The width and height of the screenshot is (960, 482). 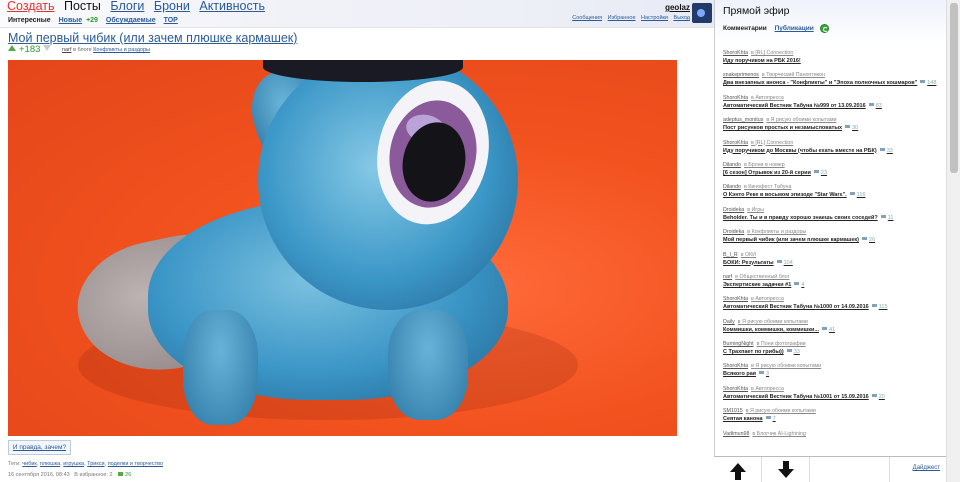 What do you see at coordinates (736, 434) in the screenshot?
I see `feed-author-link: Vadimun98` at bounding box center [736, 434].